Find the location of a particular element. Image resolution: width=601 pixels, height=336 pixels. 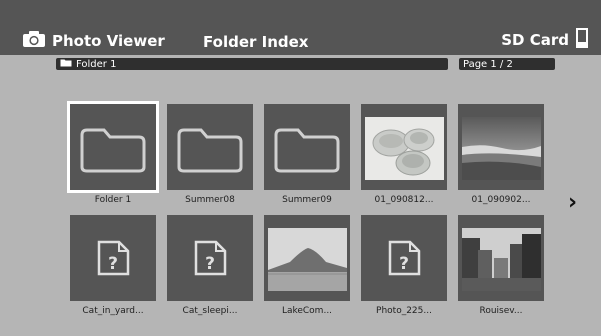

app-title: Photo Viewer is located at coordinates (108, 41).